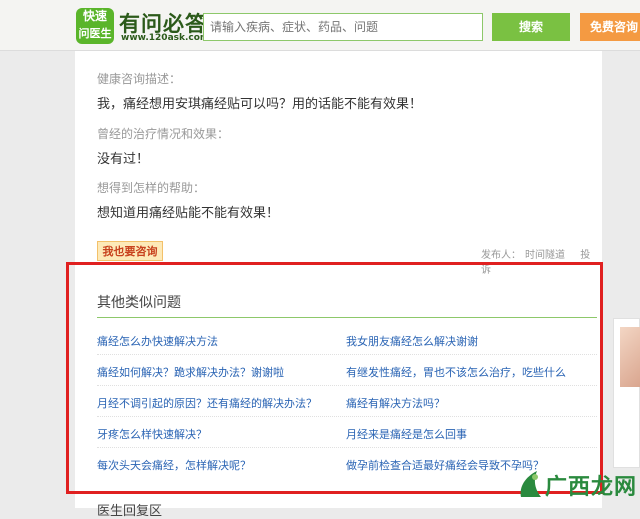 The width and height of the screenshot is (640, 519). Describe the element at coordinates (130, 251) in the screenshot. I see `ask-too-button: 我也要咨询` at that location.